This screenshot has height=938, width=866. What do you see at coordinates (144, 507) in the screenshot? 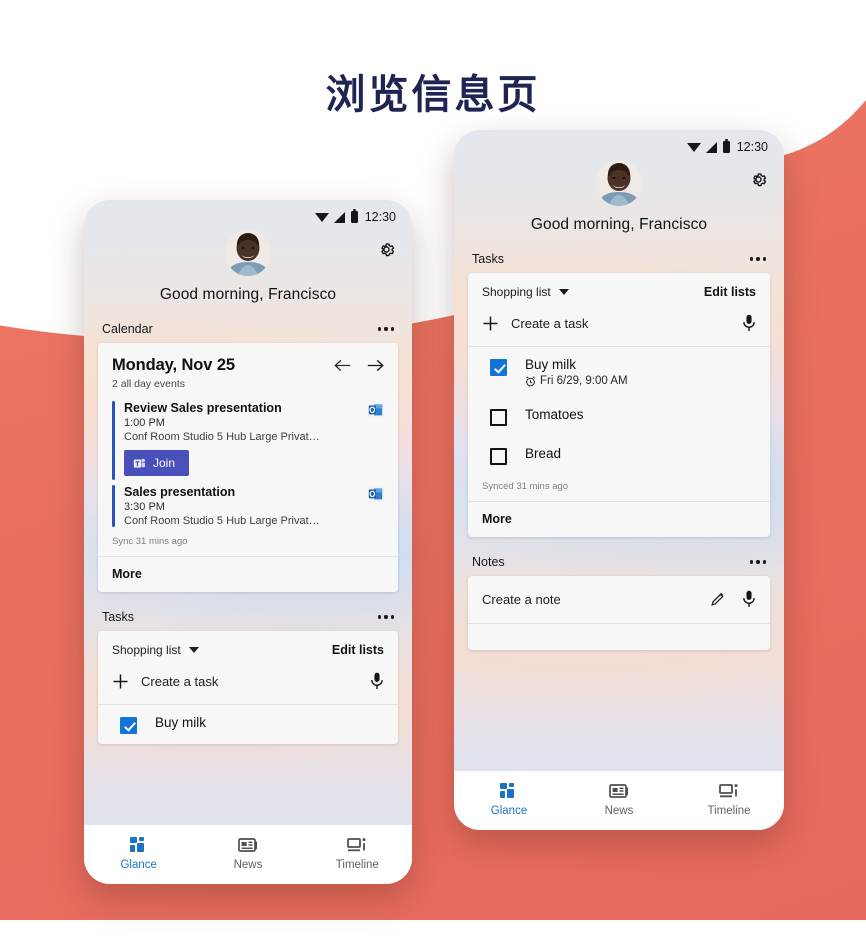
I see `event-time: 3:30 PM` at bounding box center [144, 507].